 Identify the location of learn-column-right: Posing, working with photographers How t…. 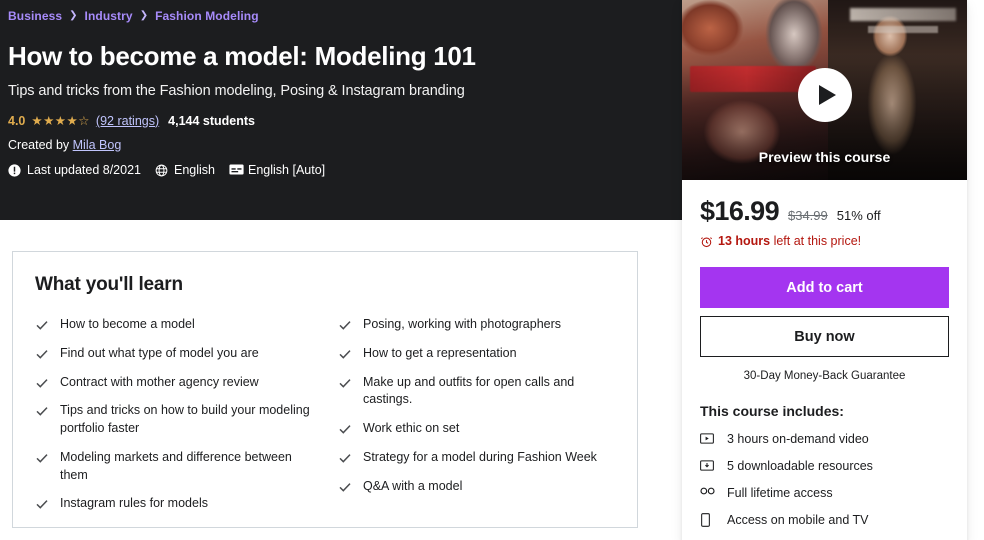
(476, 420).